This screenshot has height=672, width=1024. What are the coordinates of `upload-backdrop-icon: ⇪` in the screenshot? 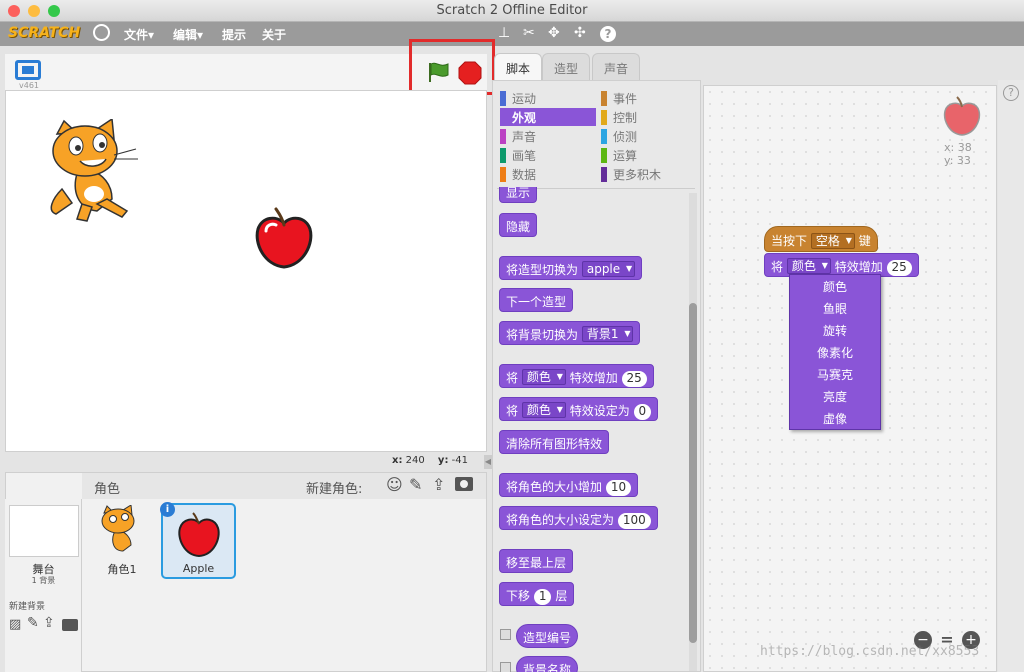 It's located at (49, 623).